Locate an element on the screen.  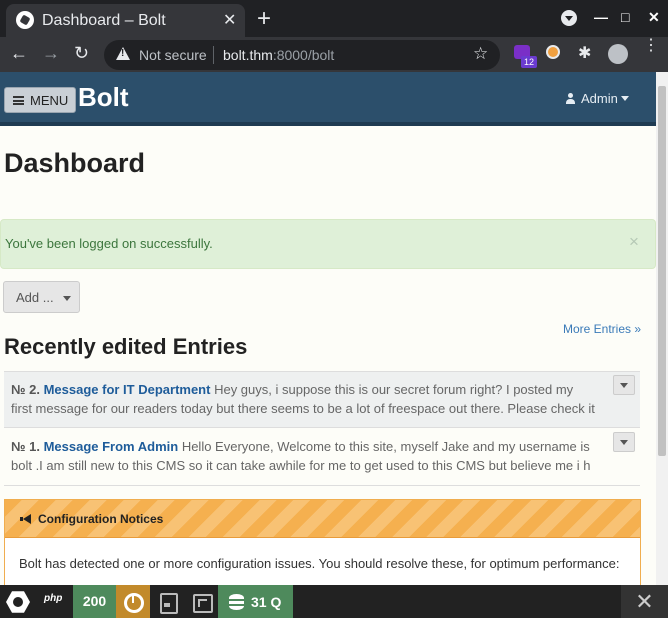
address-bar: Not secure bolt.thm:8000/bolt ☆ is located at coordinates (302, 55).